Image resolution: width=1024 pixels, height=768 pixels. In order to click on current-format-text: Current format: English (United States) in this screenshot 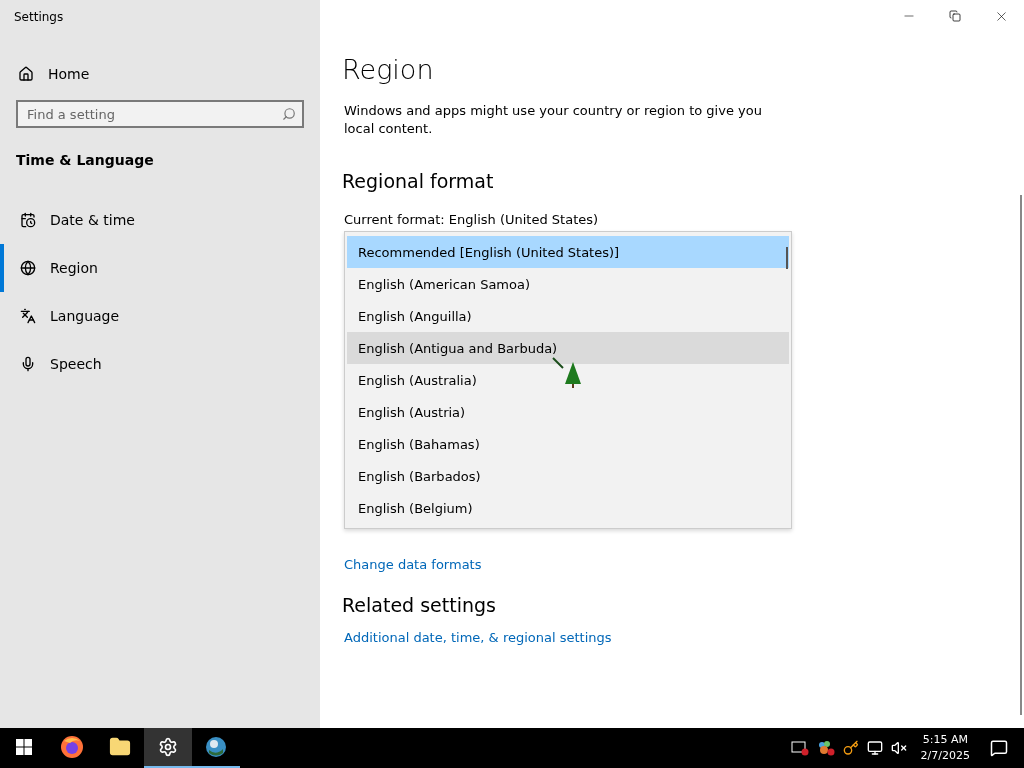, I will do `click(471, 219)`.